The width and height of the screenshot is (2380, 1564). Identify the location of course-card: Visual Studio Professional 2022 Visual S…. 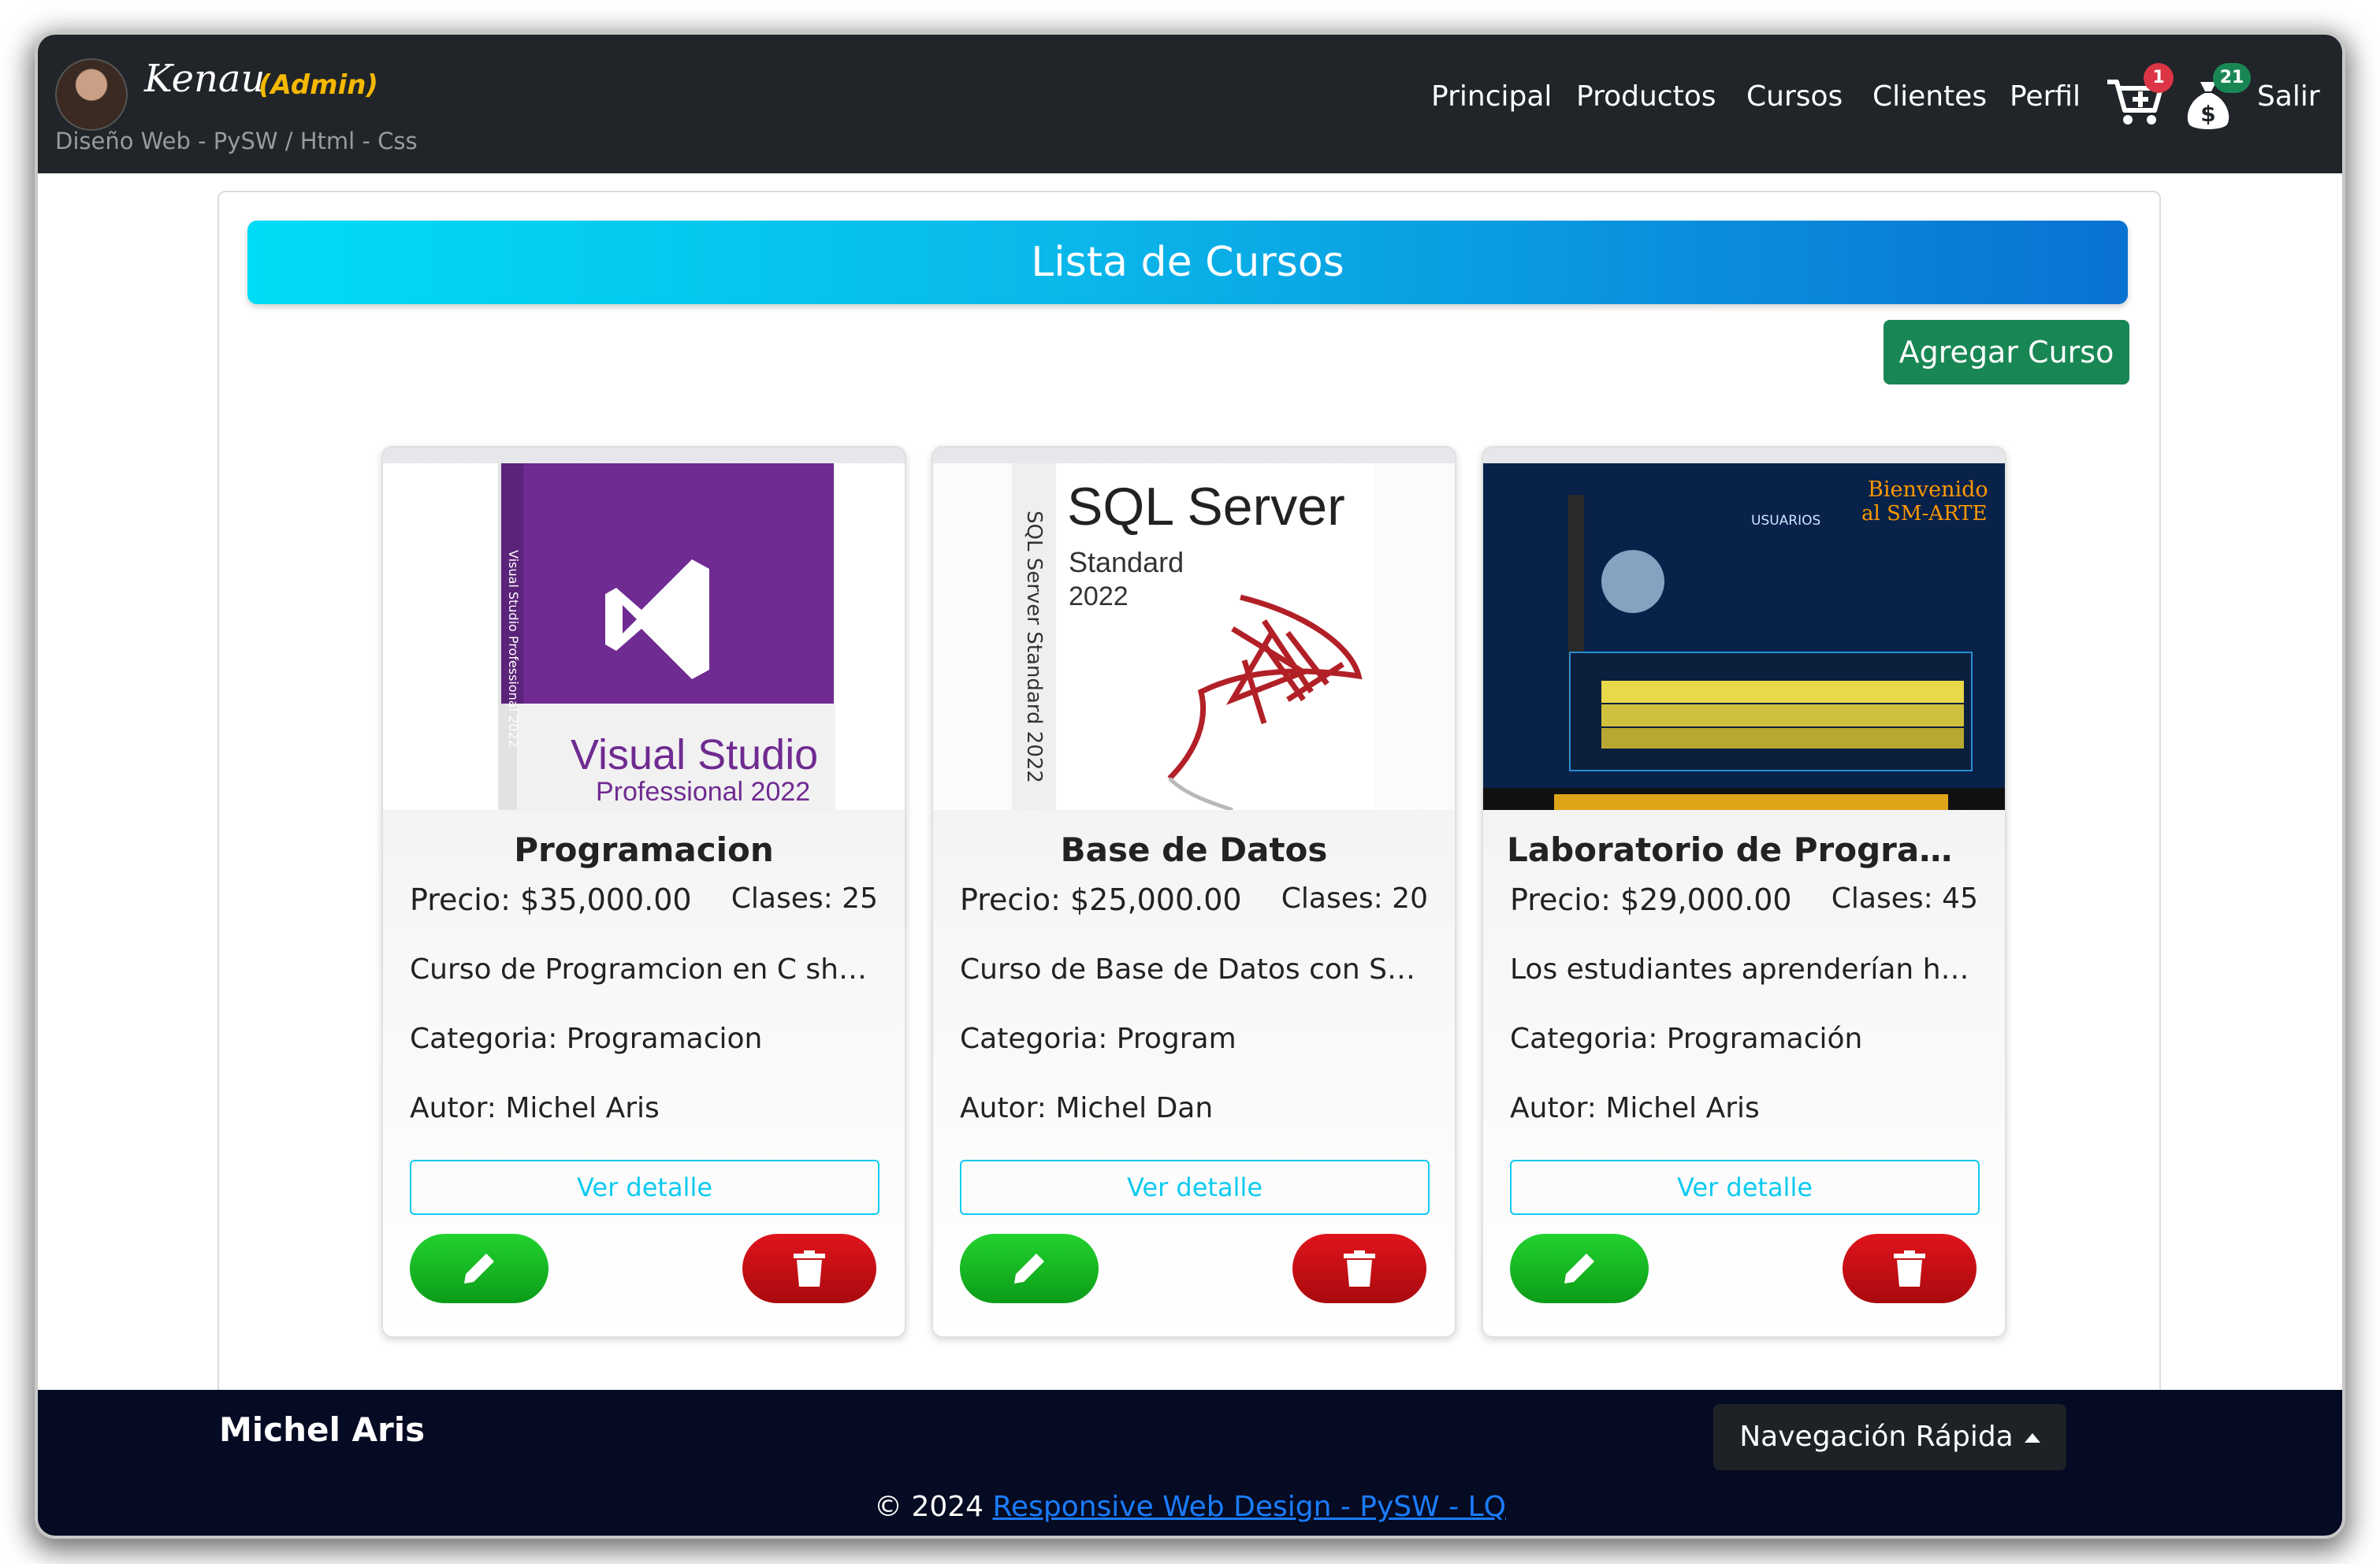
(643, 892).